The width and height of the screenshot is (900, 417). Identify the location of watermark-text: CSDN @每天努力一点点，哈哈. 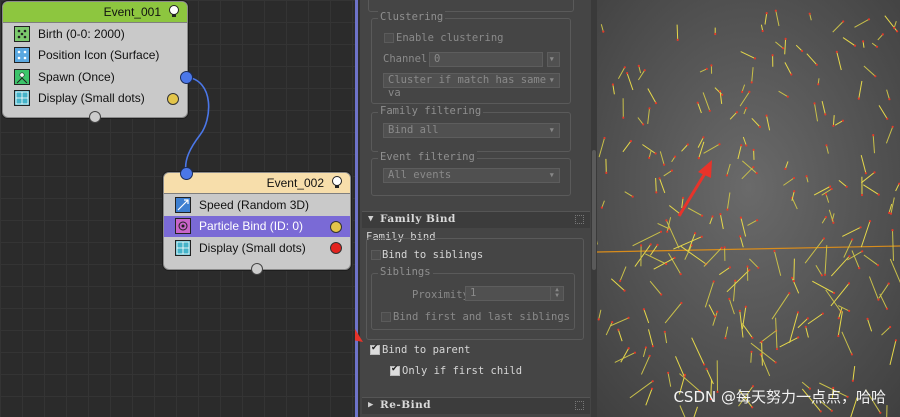
(779, 397).